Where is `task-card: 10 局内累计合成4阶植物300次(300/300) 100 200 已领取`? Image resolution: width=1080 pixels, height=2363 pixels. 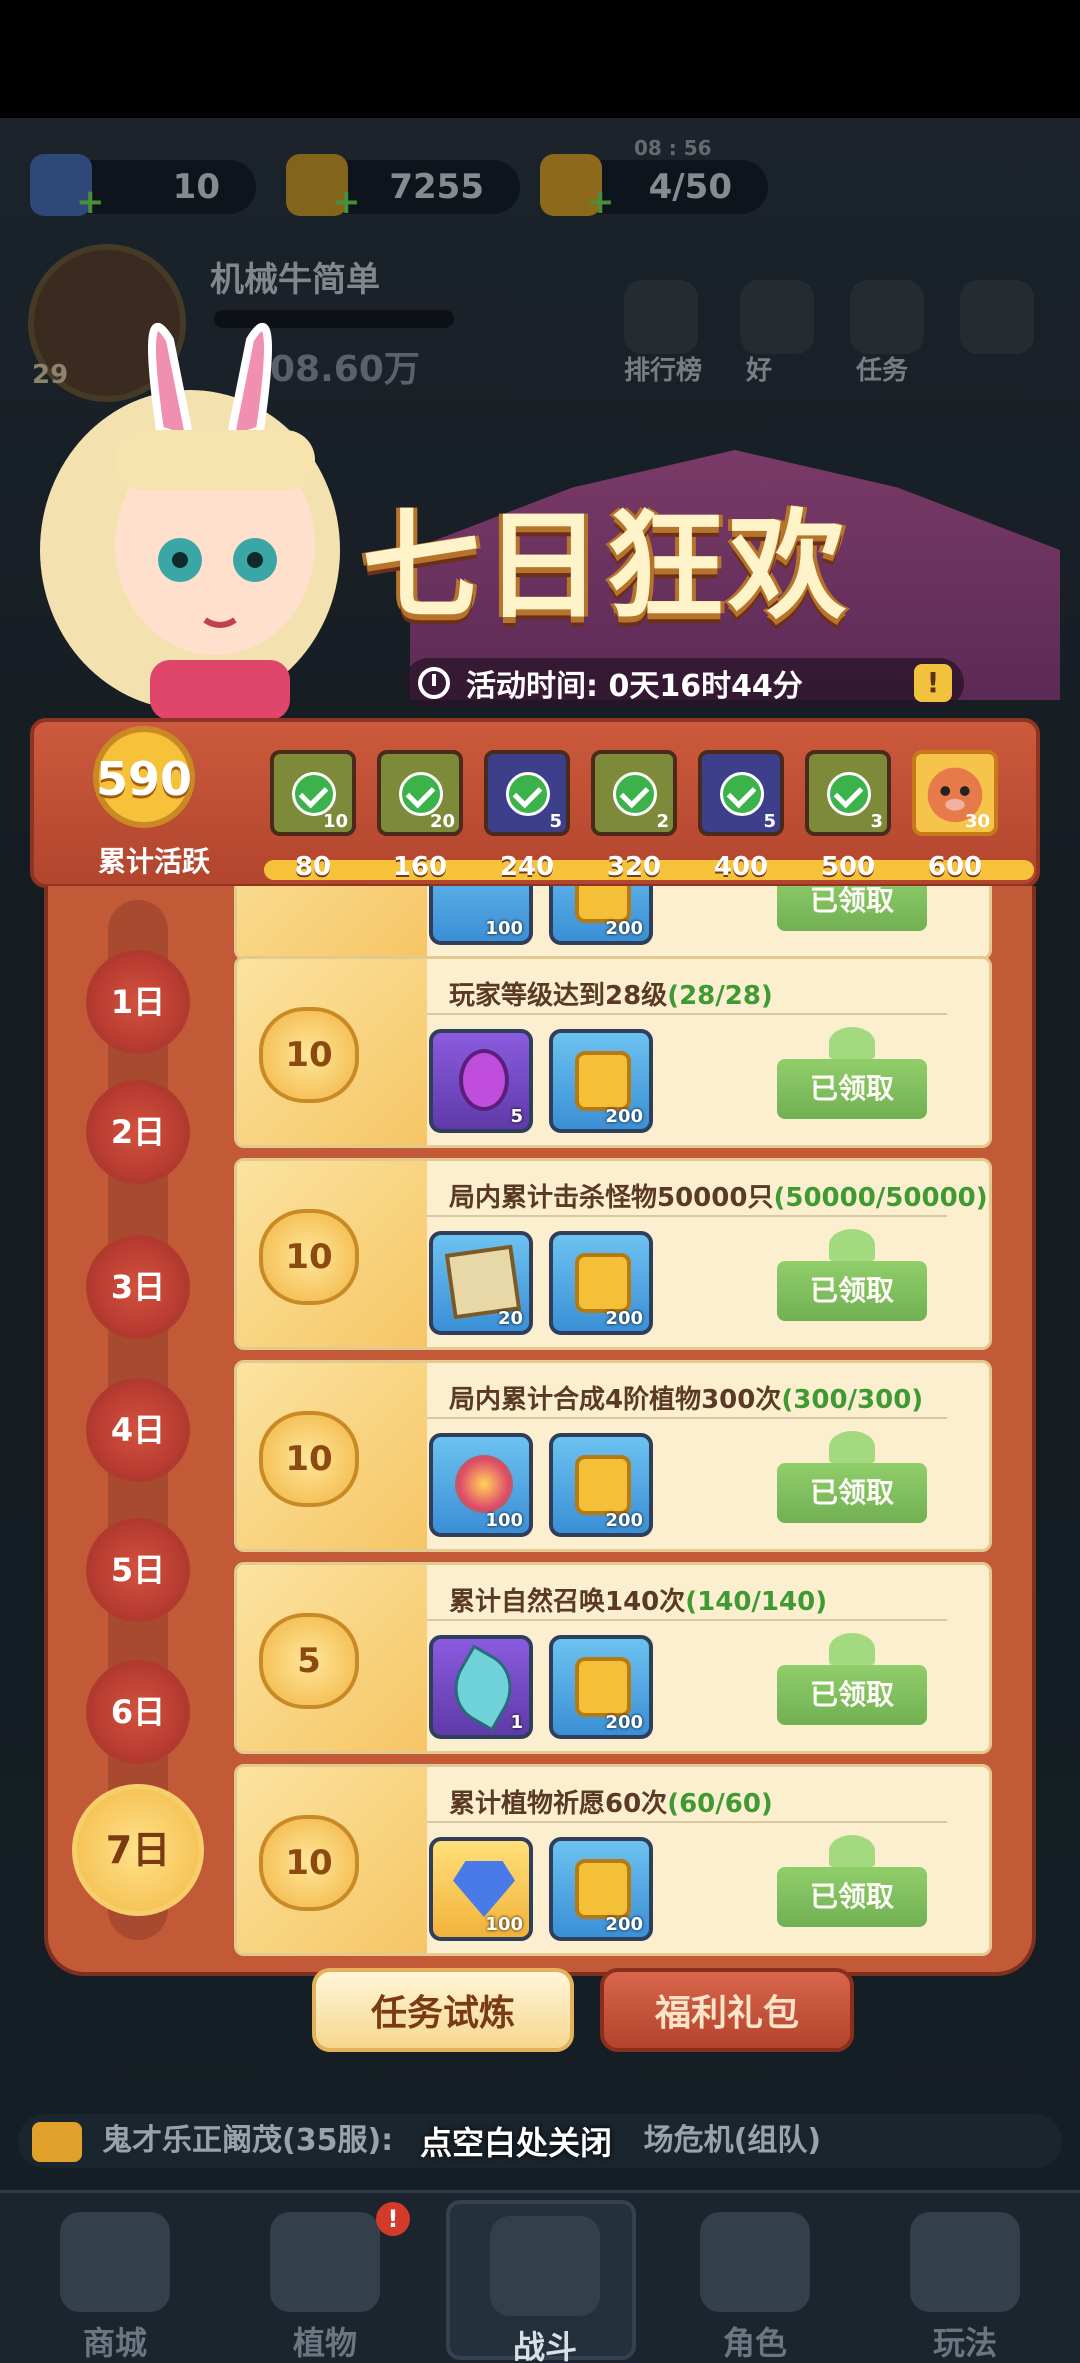
task-card: 10 局内累计合成4阶植物300次(300/300) 100 200 已领取 is located at coordinates (613, 1456).